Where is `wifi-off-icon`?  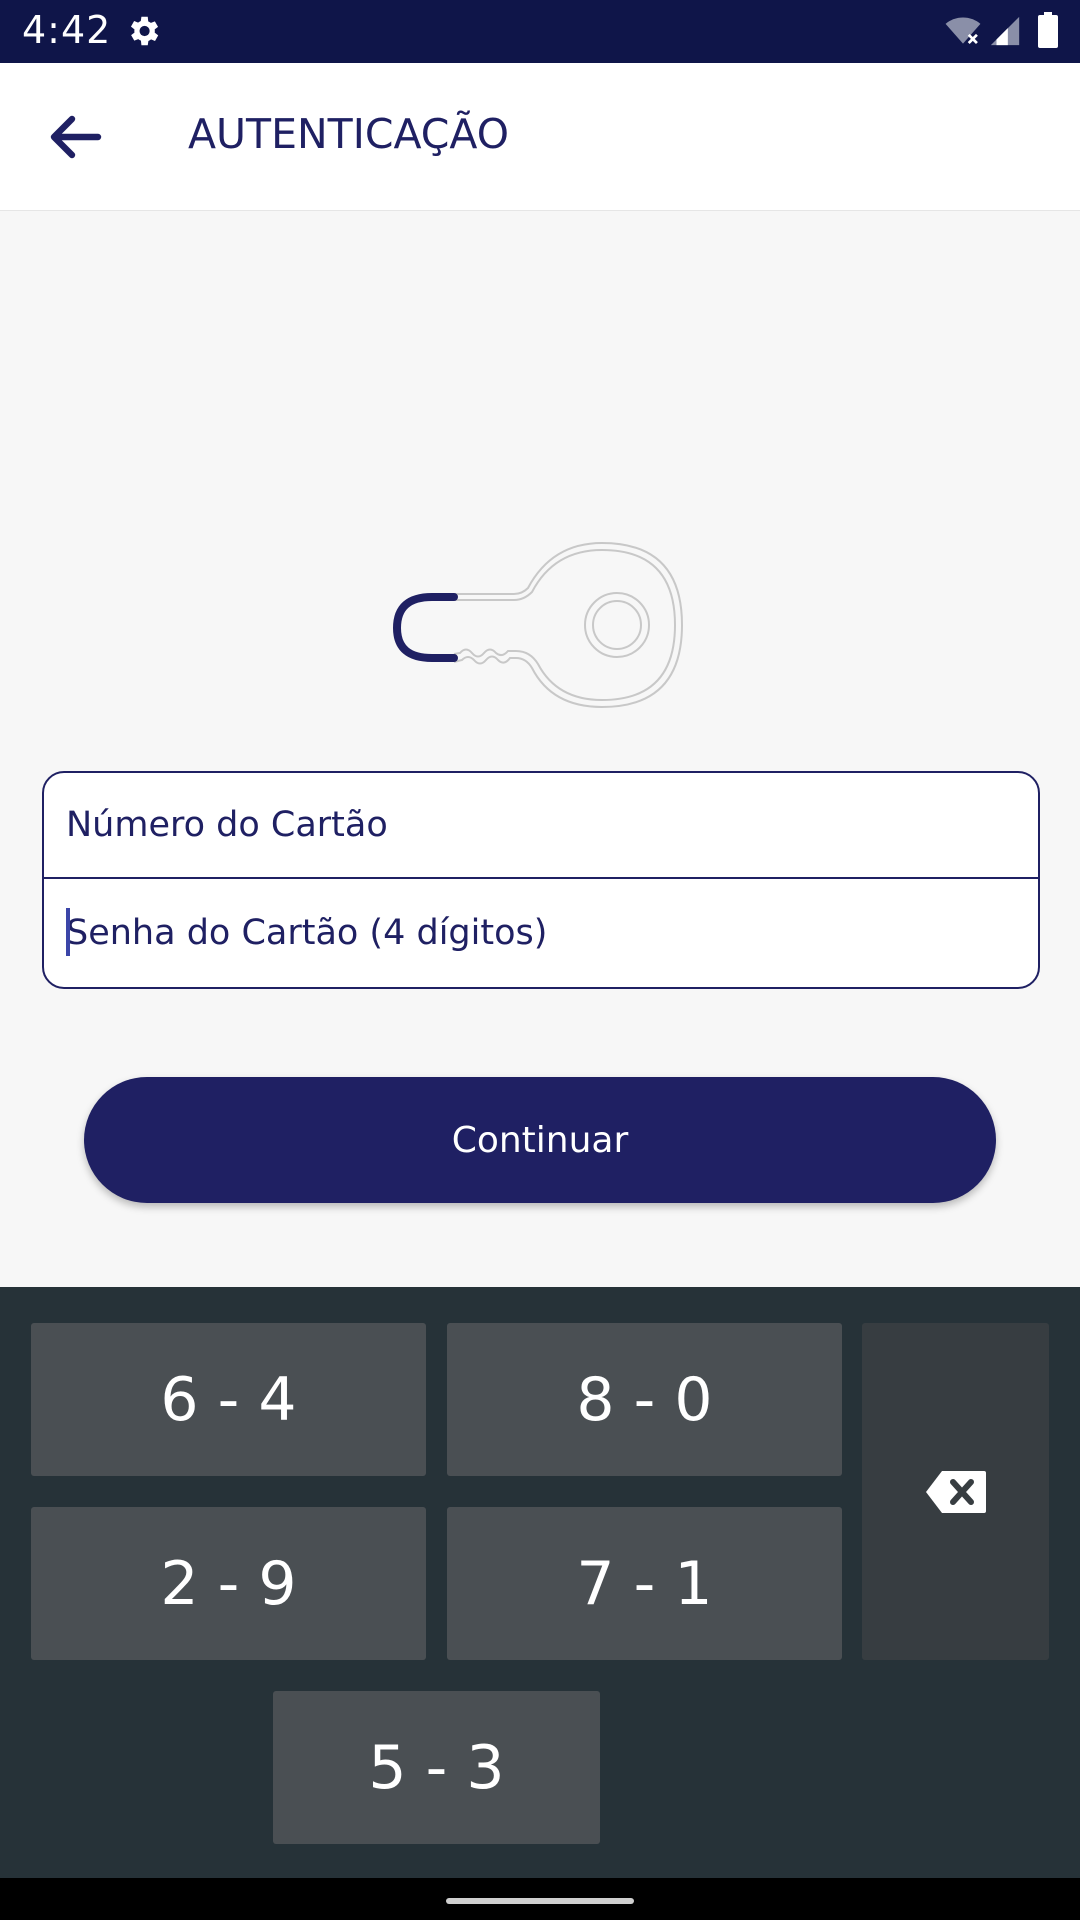
wifi-off-icon is located at coordinates (963, 30).